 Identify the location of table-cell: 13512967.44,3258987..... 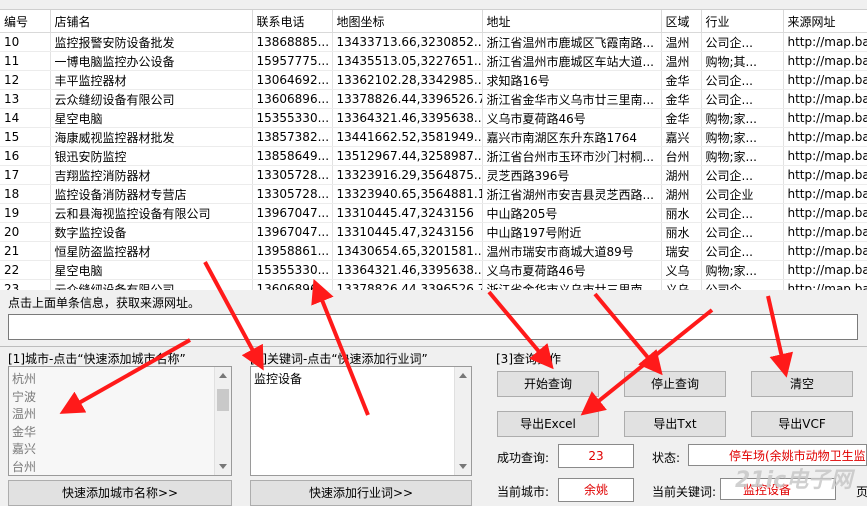
(407, 156).